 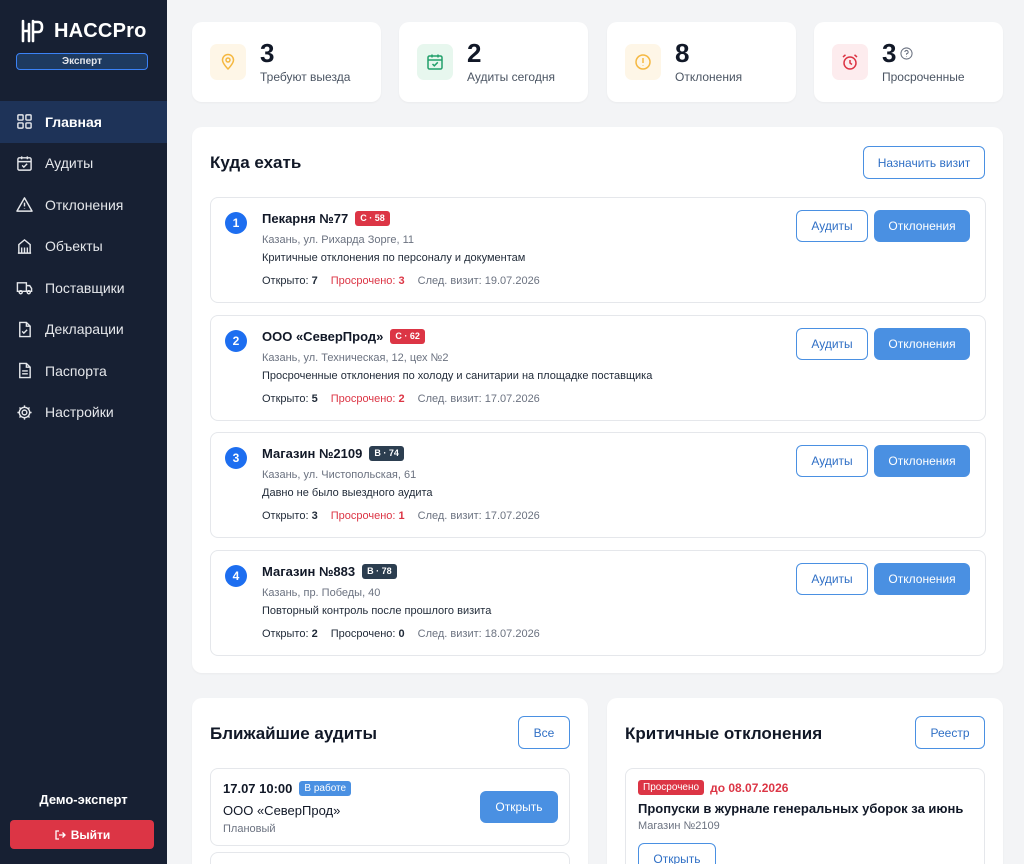 I want to click on panel-title: Критичные отклонения, so click(x=724, y=733).